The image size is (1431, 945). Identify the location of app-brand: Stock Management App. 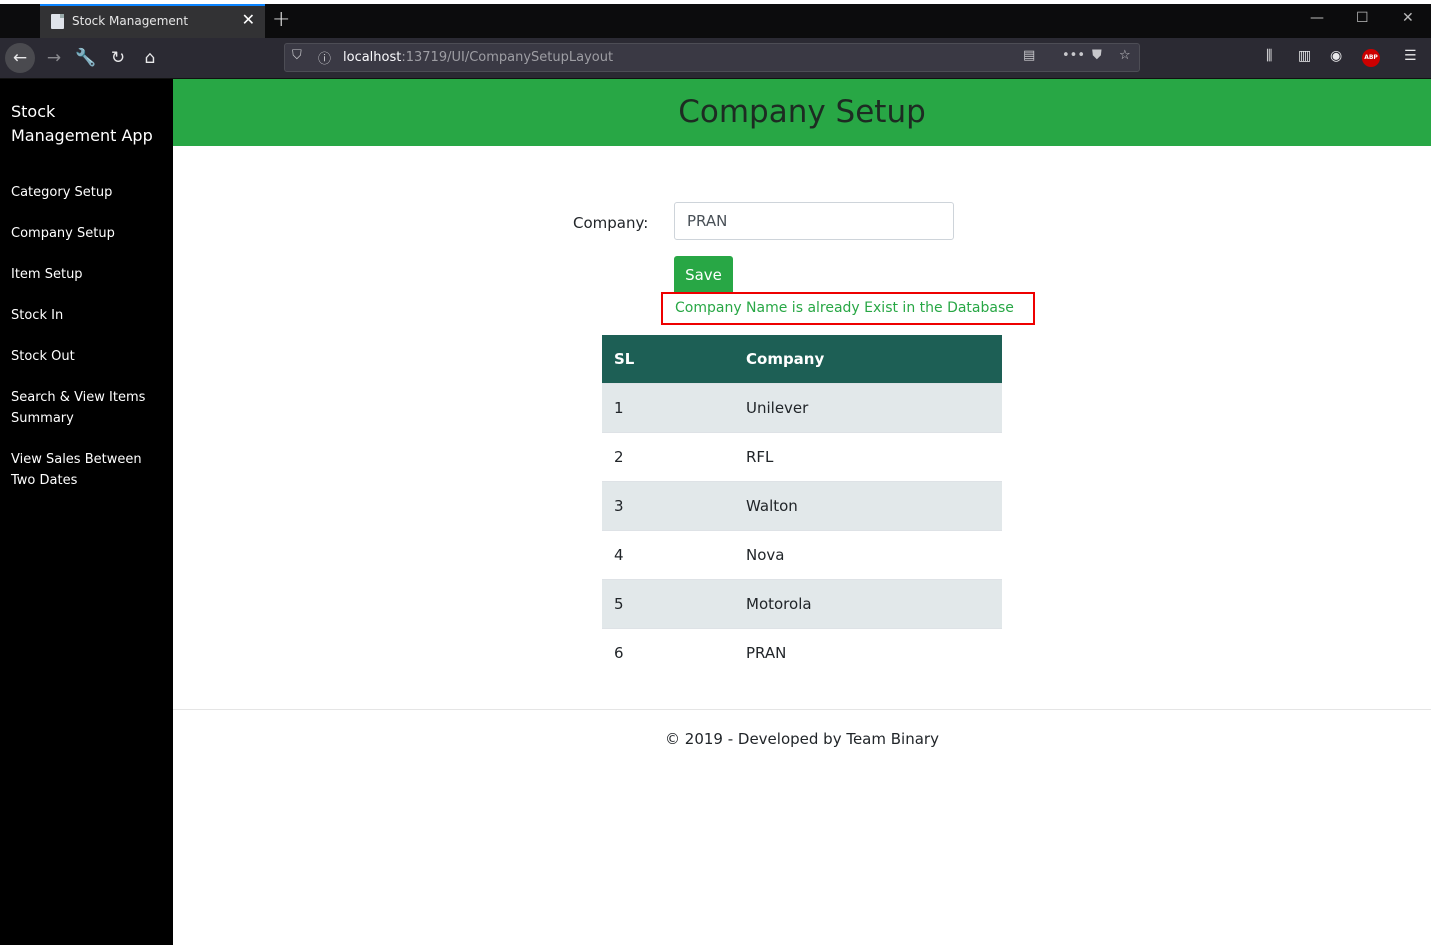
(86, 124).